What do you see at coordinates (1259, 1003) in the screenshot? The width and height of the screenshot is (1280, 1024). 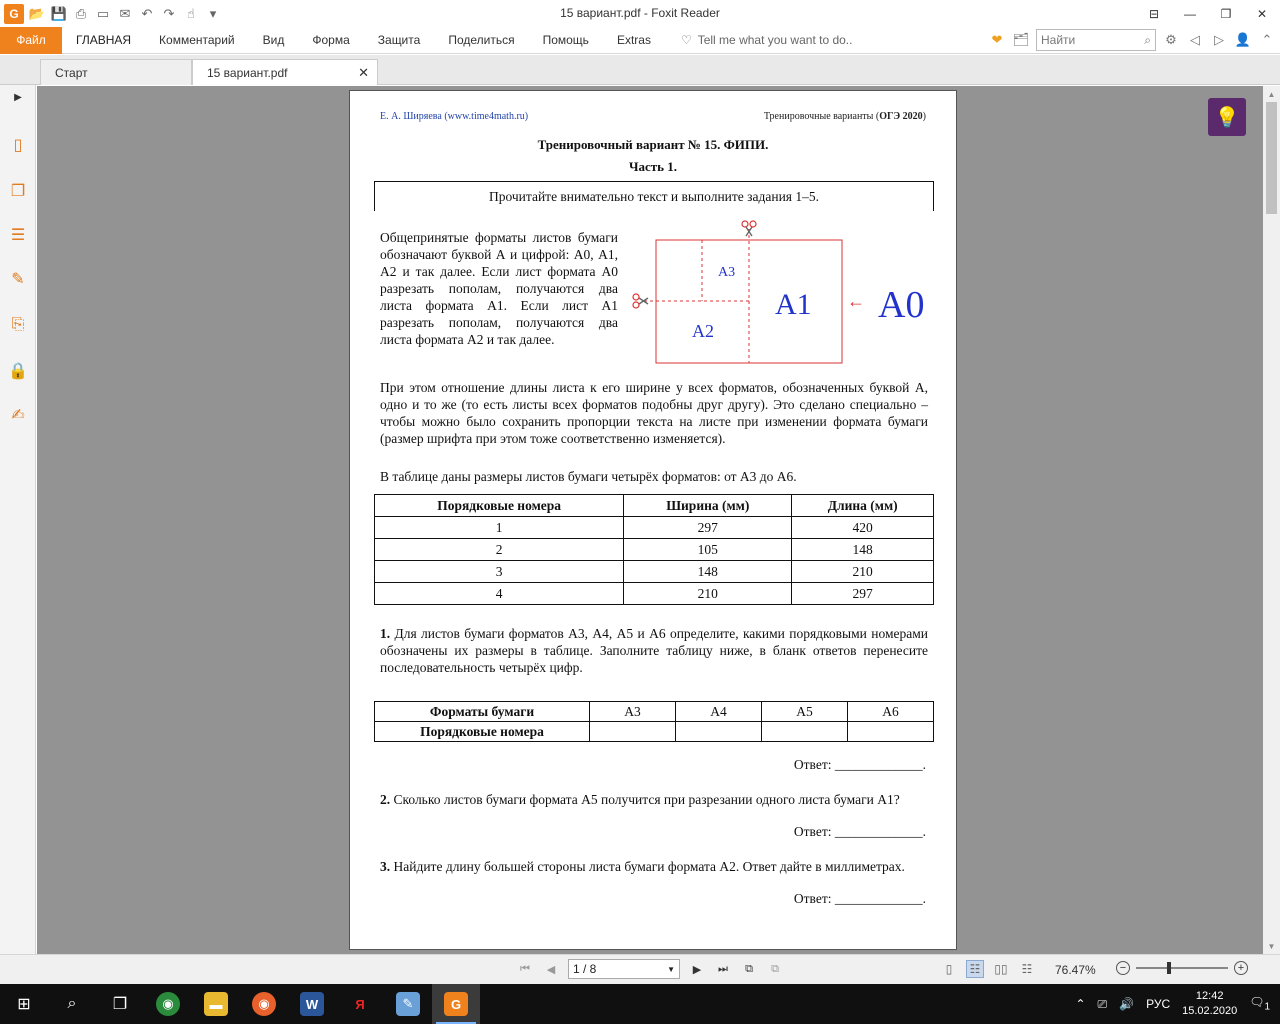 I see `notifications-icon: 🗨1` at bounding box center [1259, 1003].